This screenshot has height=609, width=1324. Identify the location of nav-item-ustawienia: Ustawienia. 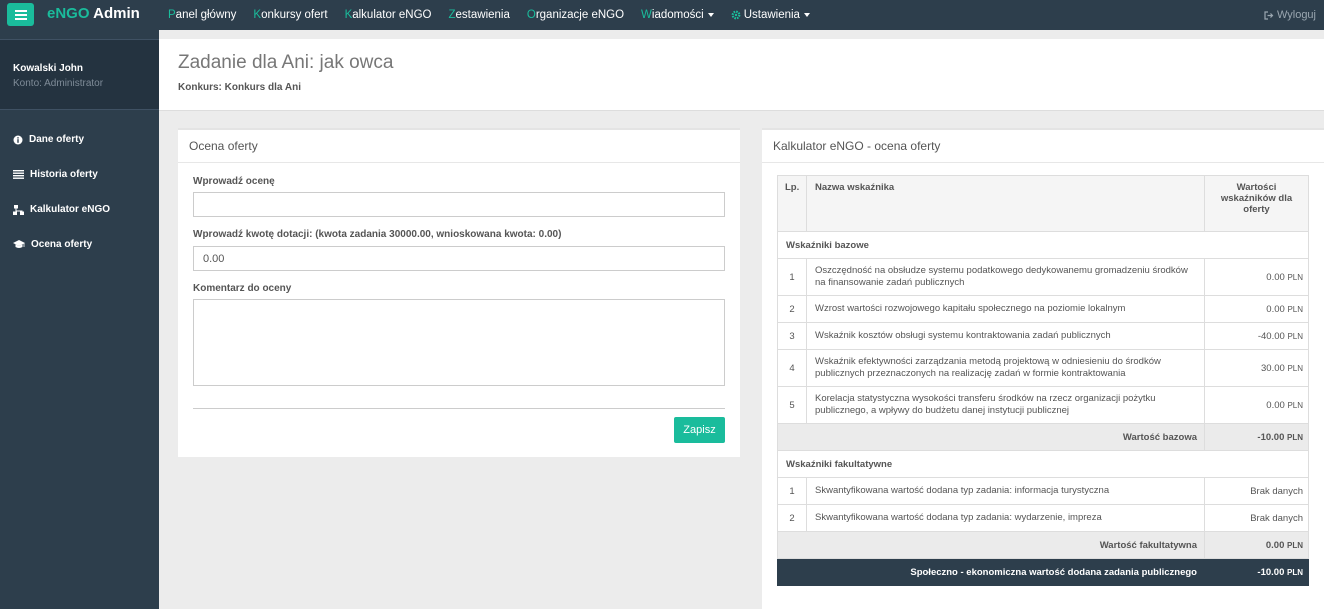
(770, 15).